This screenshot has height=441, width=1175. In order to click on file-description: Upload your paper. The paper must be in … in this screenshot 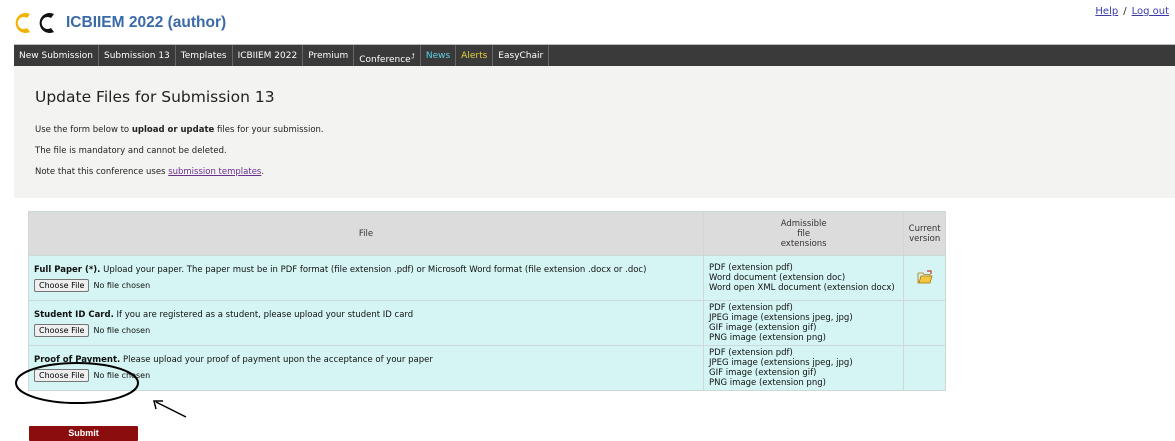, I will do `click(373, 269)`.